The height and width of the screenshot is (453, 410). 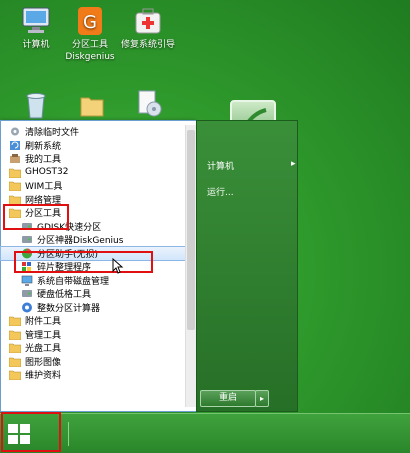 I want to click on partition-tool-icon: G, so click(x=90, y=21).